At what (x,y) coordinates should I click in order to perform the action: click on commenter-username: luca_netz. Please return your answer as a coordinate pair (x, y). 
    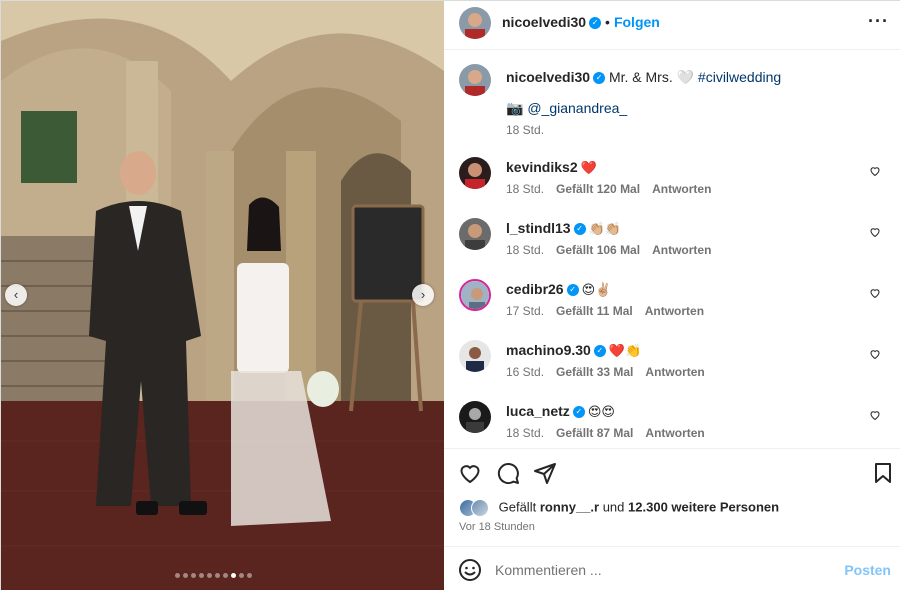
    Looking at the image, I should click on (538, 411).